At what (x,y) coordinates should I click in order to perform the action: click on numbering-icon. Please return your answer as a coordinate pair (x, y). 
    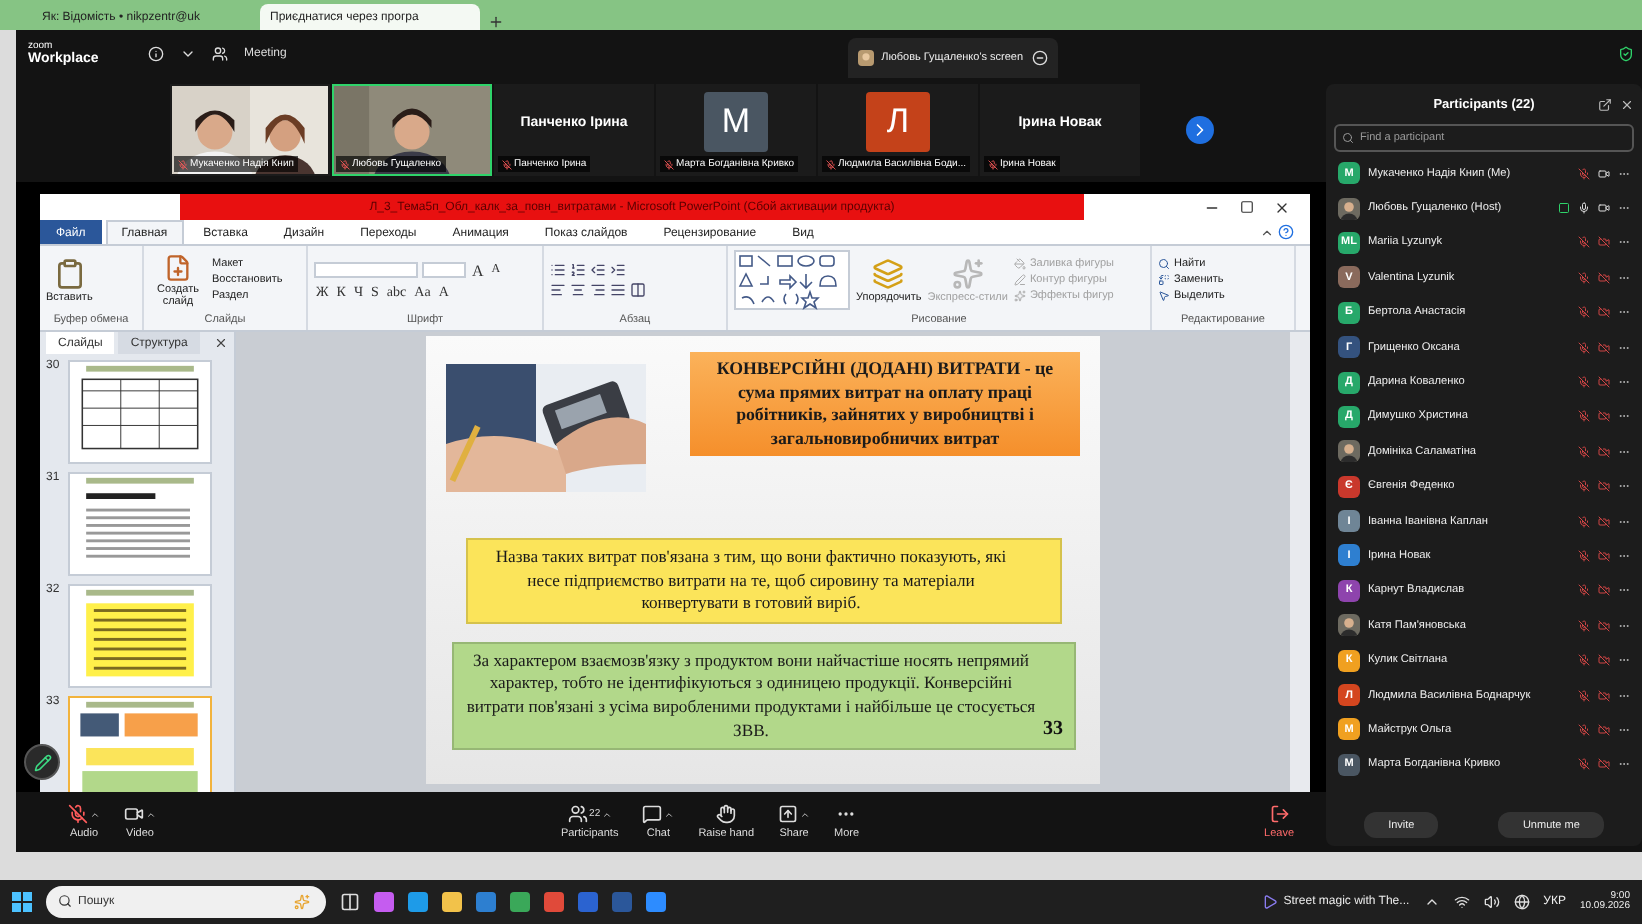
    Looking at the image, I should click on (578, 270).